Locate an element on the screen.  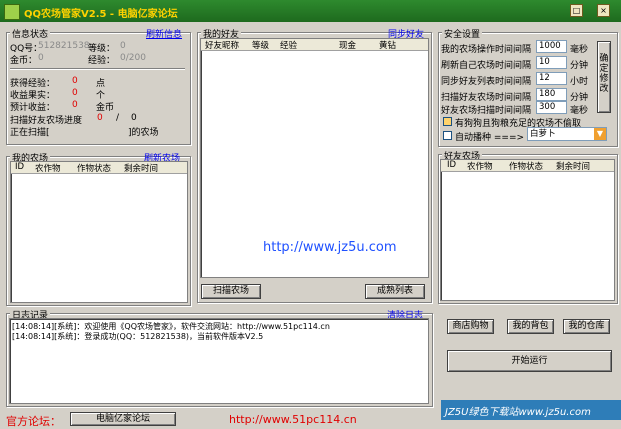
bag-button: 我的背包 is located at coordinates (530, 326).